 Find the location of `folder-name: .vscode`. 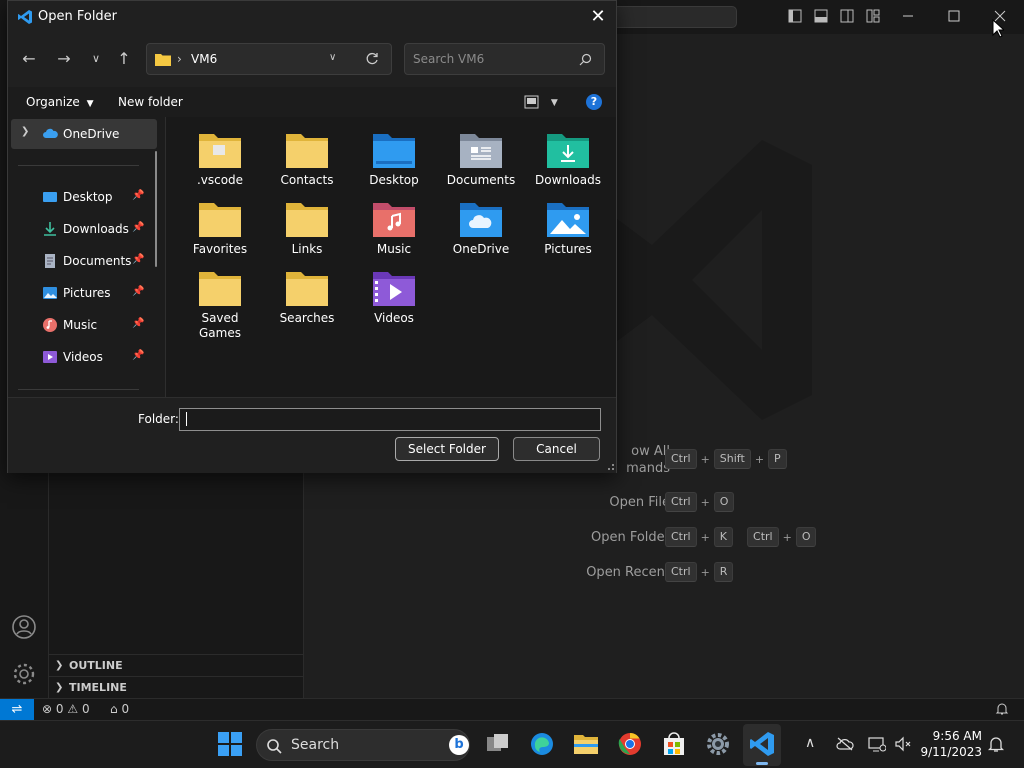

folder-name: .vscode is located at coordinates (220, 180).